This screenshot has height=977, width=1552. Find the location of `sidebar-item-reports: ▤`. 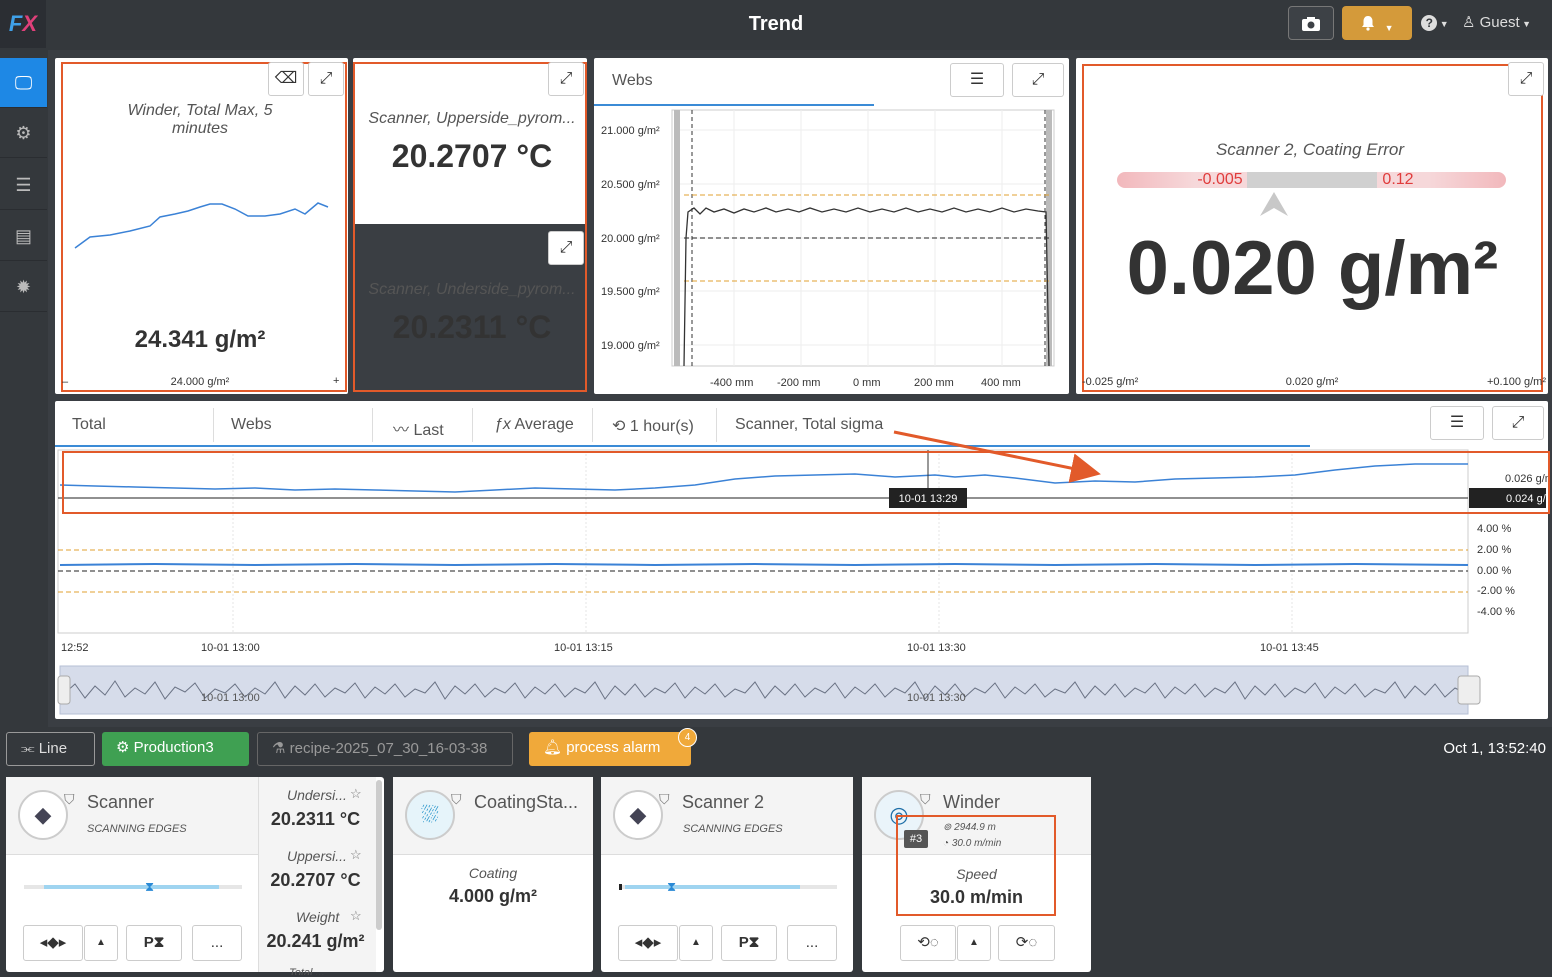

sidebar-item-reports: ▤ is located at coordinates (23, 236).